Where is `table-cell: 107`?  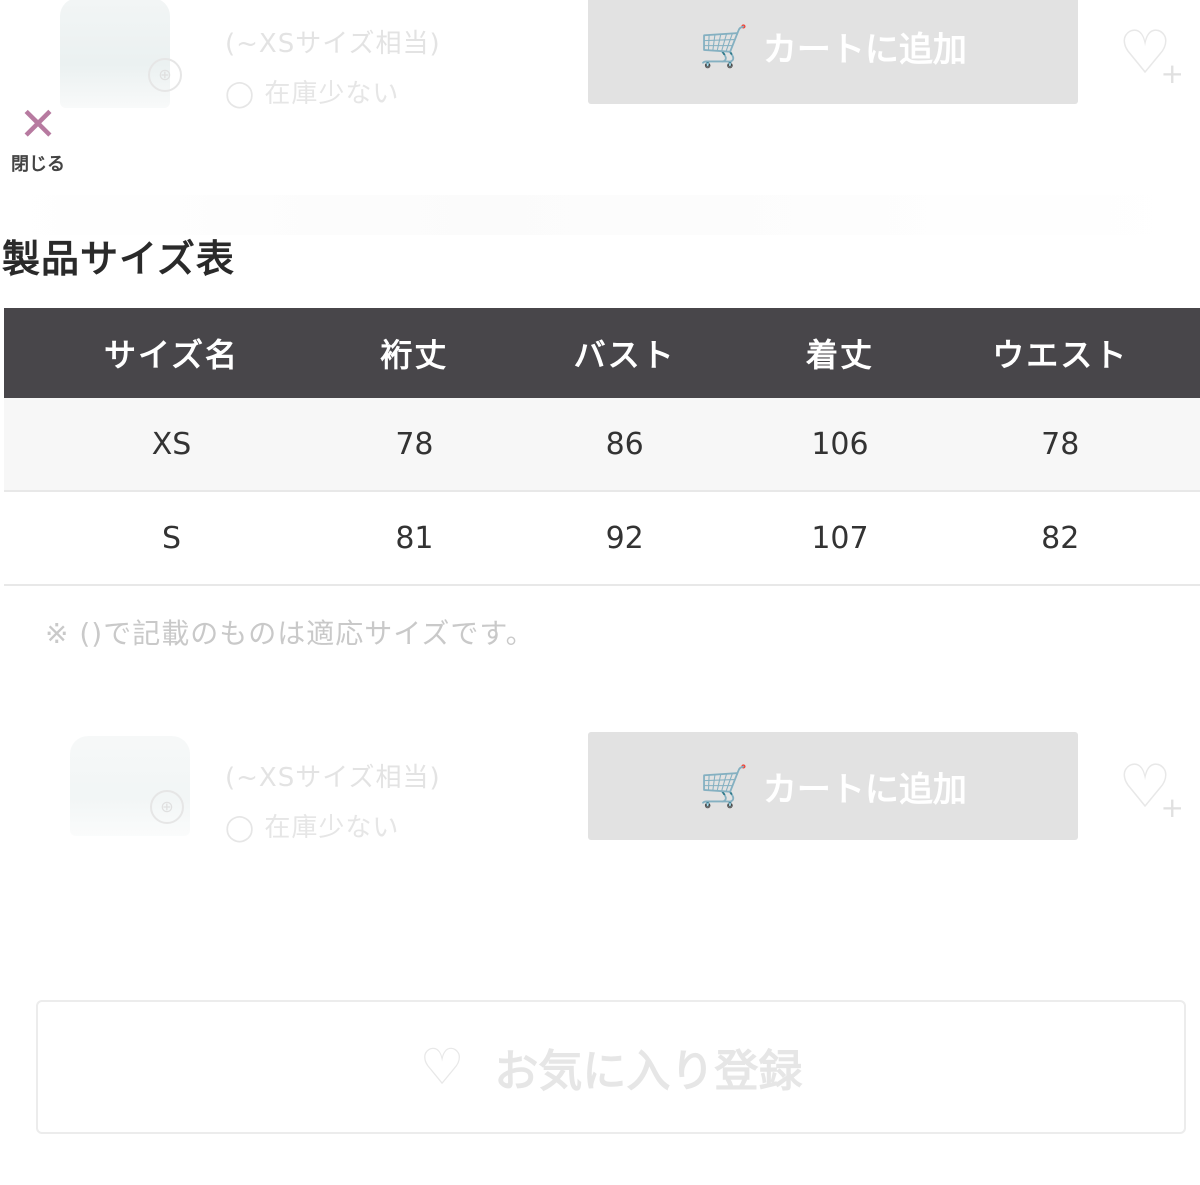
table-cell: 107 is located at coordinates (840, 538).